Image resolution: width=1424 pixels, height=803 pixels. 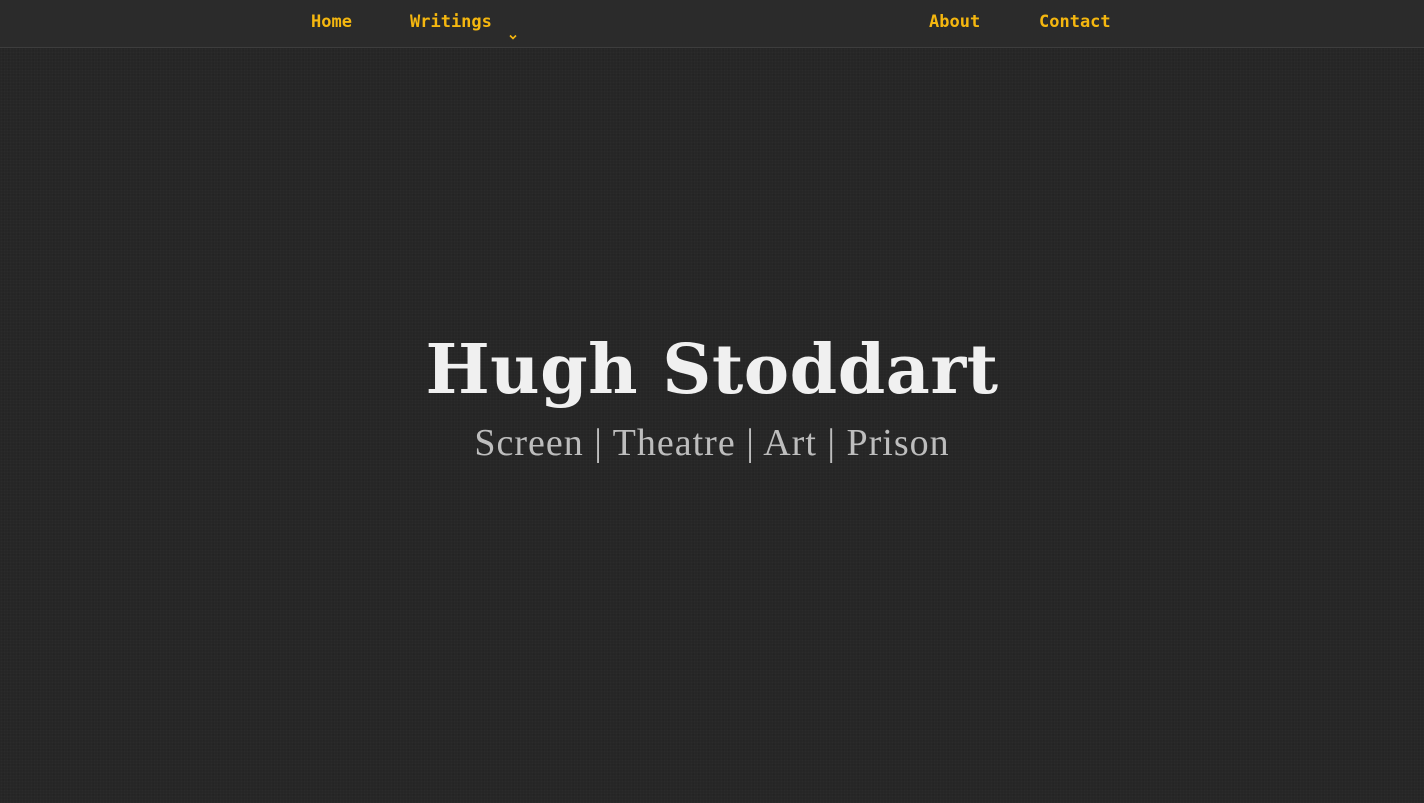 I want to click on top-navigation: Home Writings About Contact, so click(x=712, y=24).